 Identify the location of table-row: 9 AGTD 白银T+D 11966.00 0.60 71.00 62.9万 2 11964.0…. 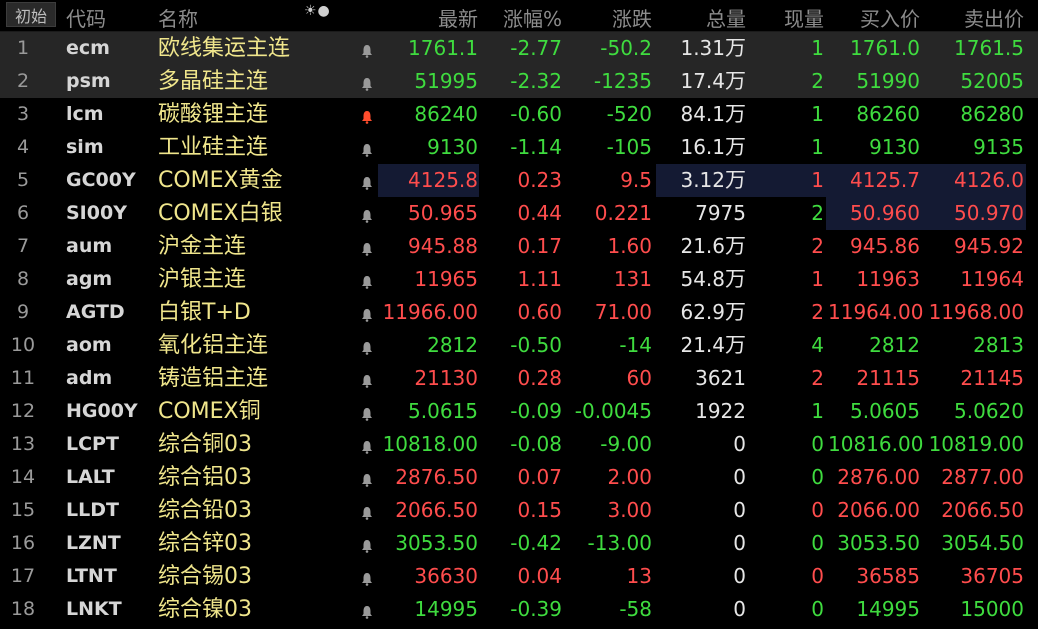
(519, 312).